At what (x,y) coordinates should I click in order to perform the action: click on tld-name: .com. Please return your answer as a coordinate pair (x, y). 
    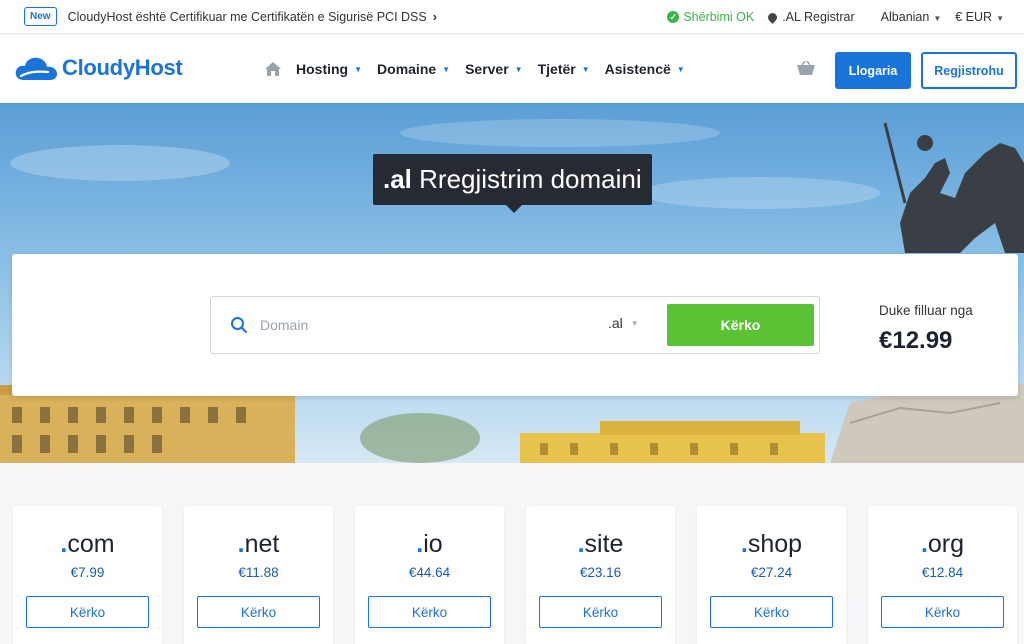
    Looking at the image, I should click on (87, 544).